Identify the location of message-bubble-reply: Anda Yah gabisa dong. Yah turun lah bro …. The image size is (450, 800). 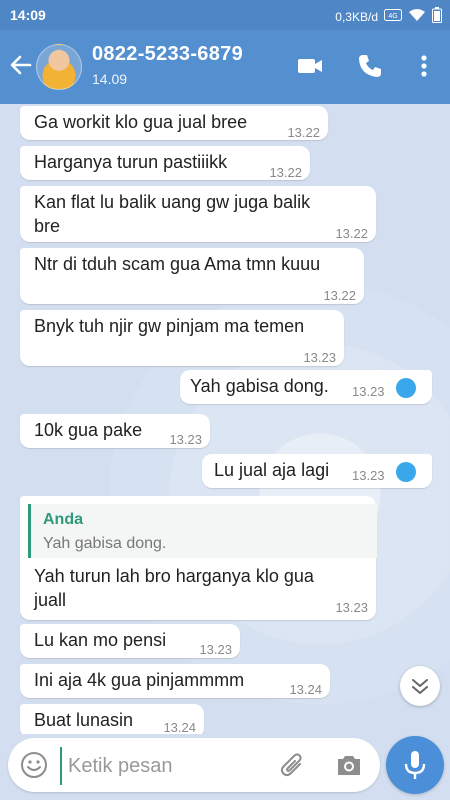
(198, 558).